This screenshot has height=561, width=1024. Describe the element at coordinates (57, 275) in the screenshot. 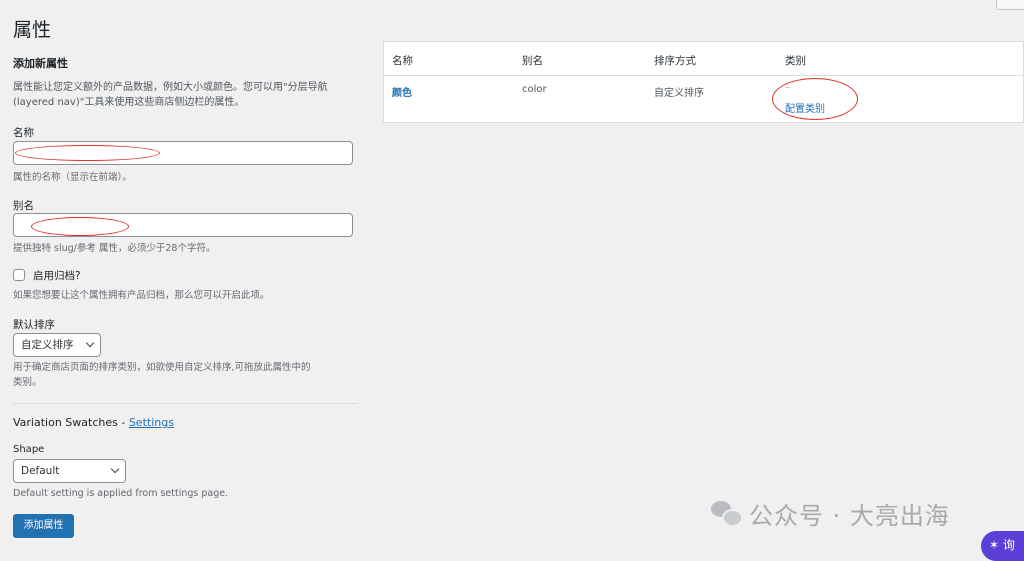

I see `enable-archives-label: 启用归档?` at that location.